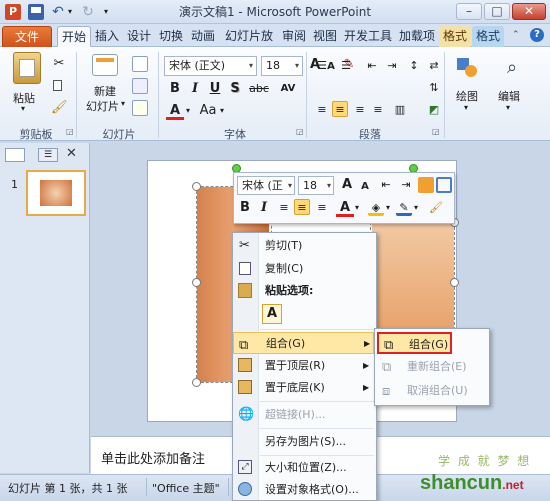 The width and height of the screenshot is (550, 501). What do you see at coordinates (59, 86) in the screenshot?
I see `copy-icon` at bounding box center [59, 86].